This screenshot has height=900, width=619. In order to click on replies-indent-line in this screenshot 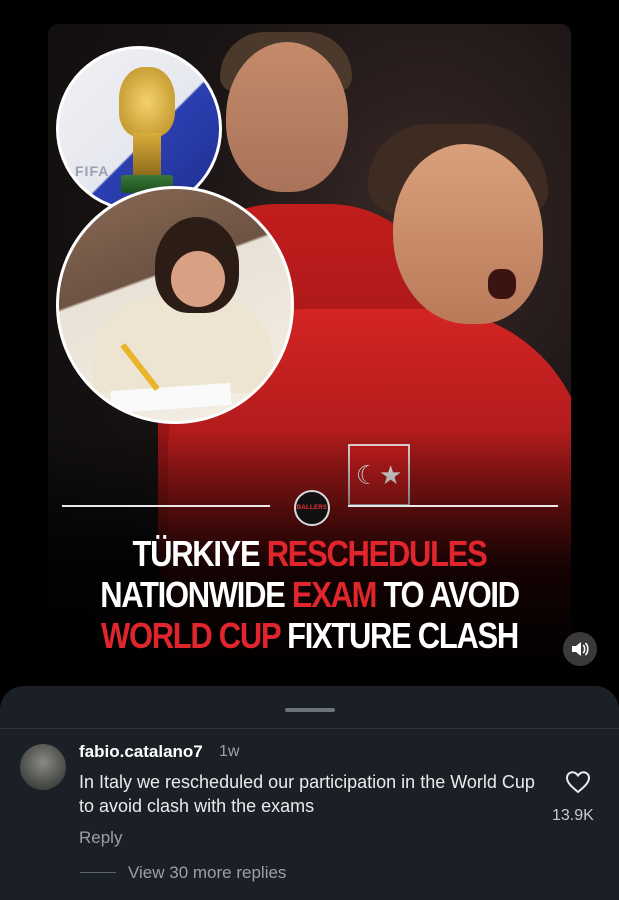, I will do `click(98, 872)`.